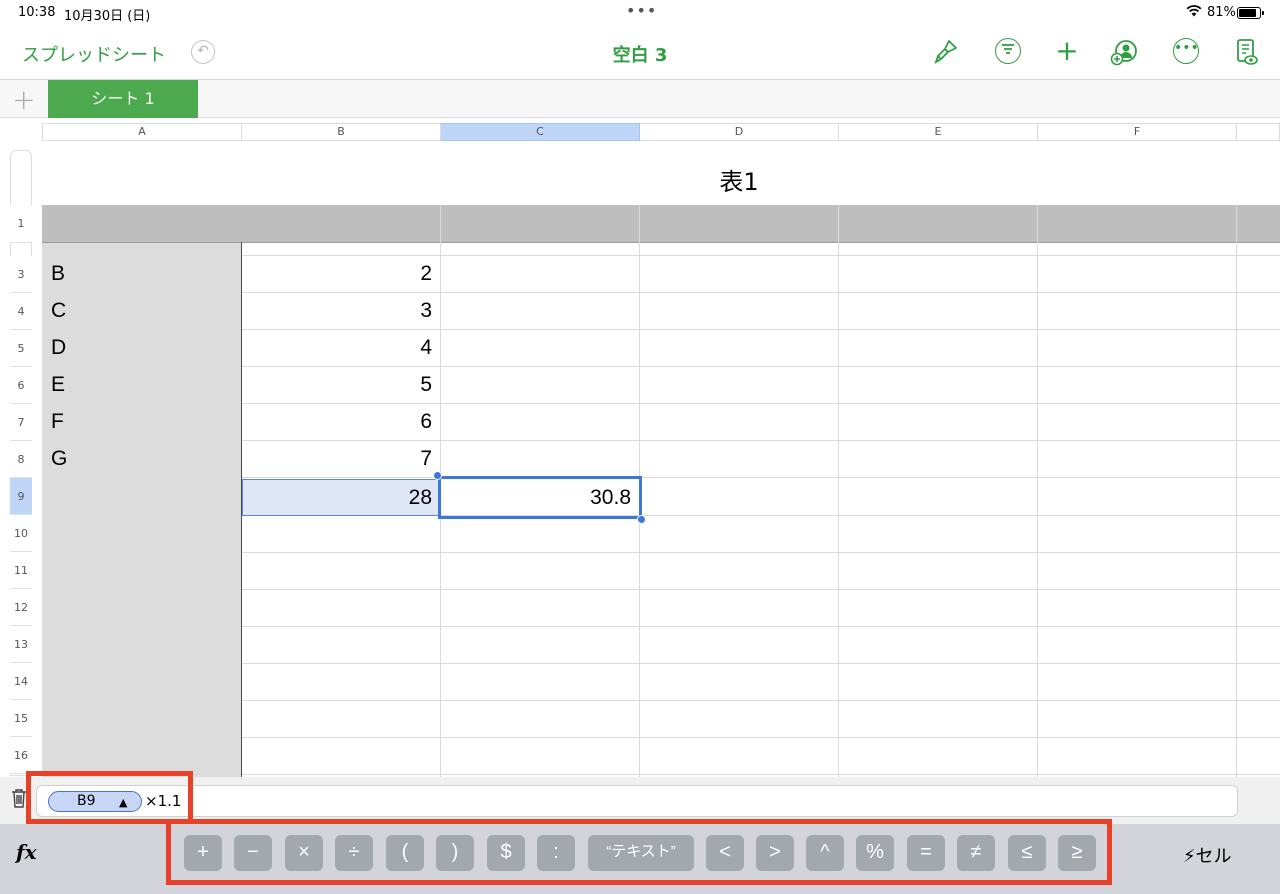 This screenshot has height=894, width=1280. I want to click on row-header-10: 10, so click(21, 533).